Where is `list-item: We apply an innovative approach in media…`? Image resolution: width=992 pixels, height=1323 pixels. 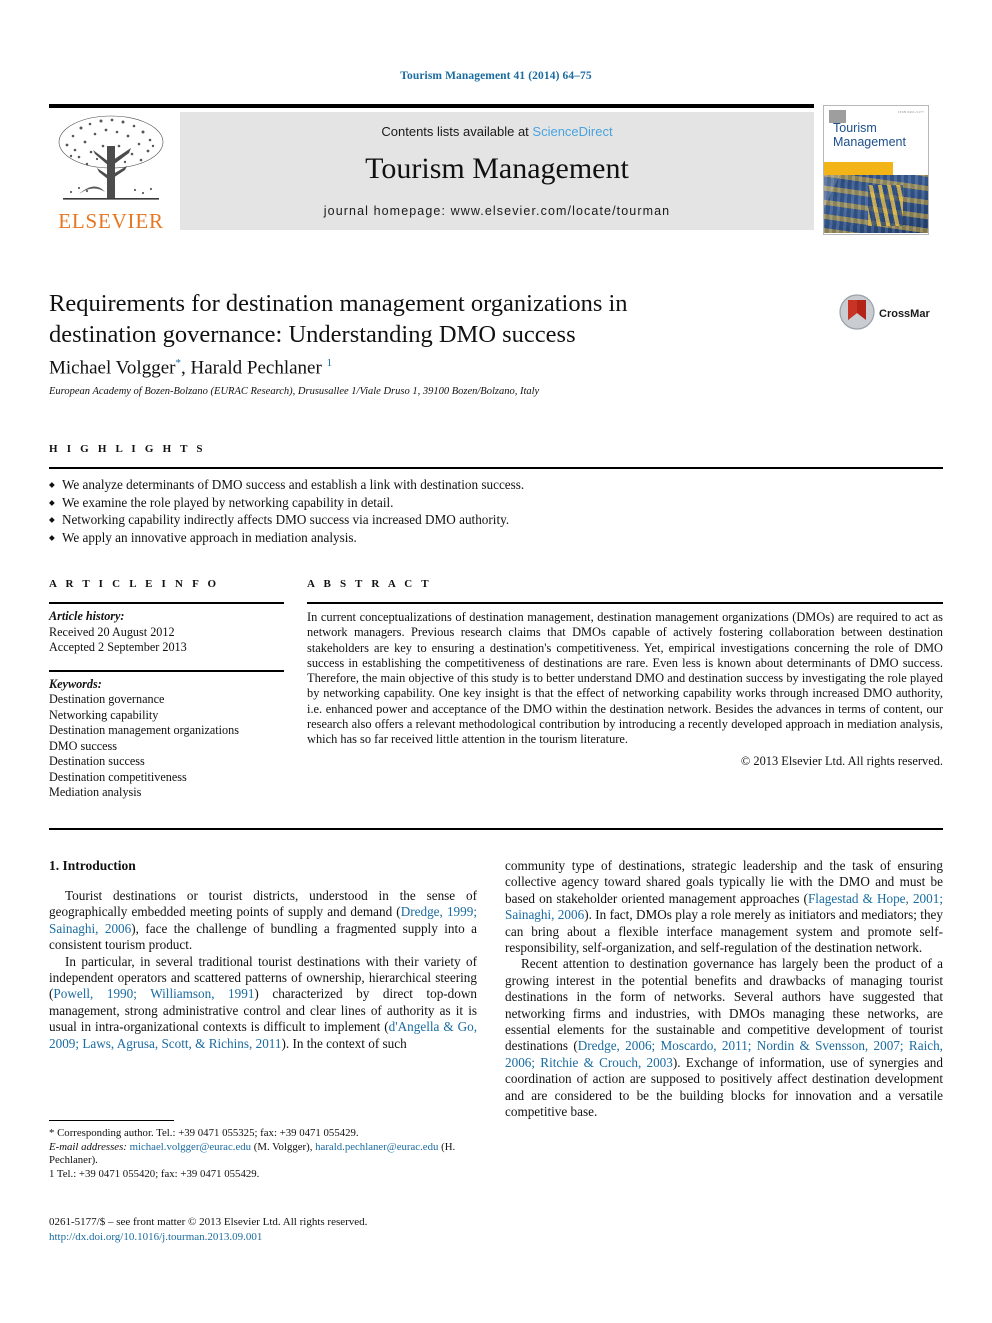 list-item: We apply an innovative approach in media… is located at coordinates (496, 538).